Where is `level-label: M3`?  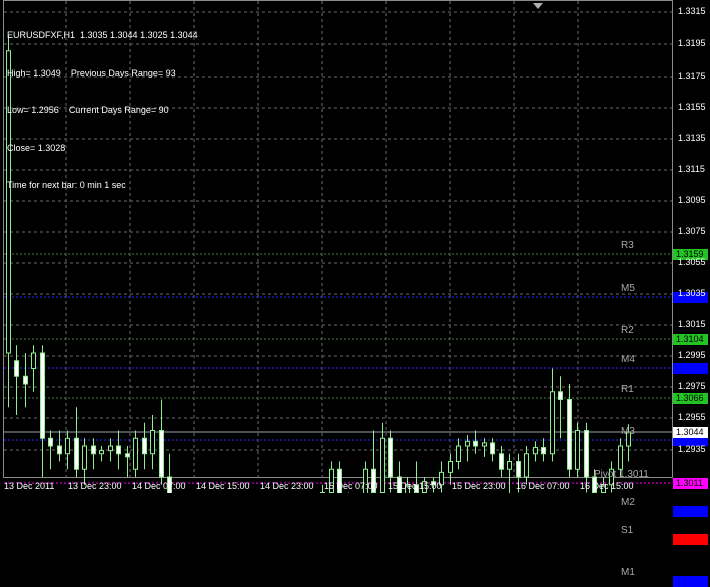 level-label: M3 is located at coordinates (628, 431).